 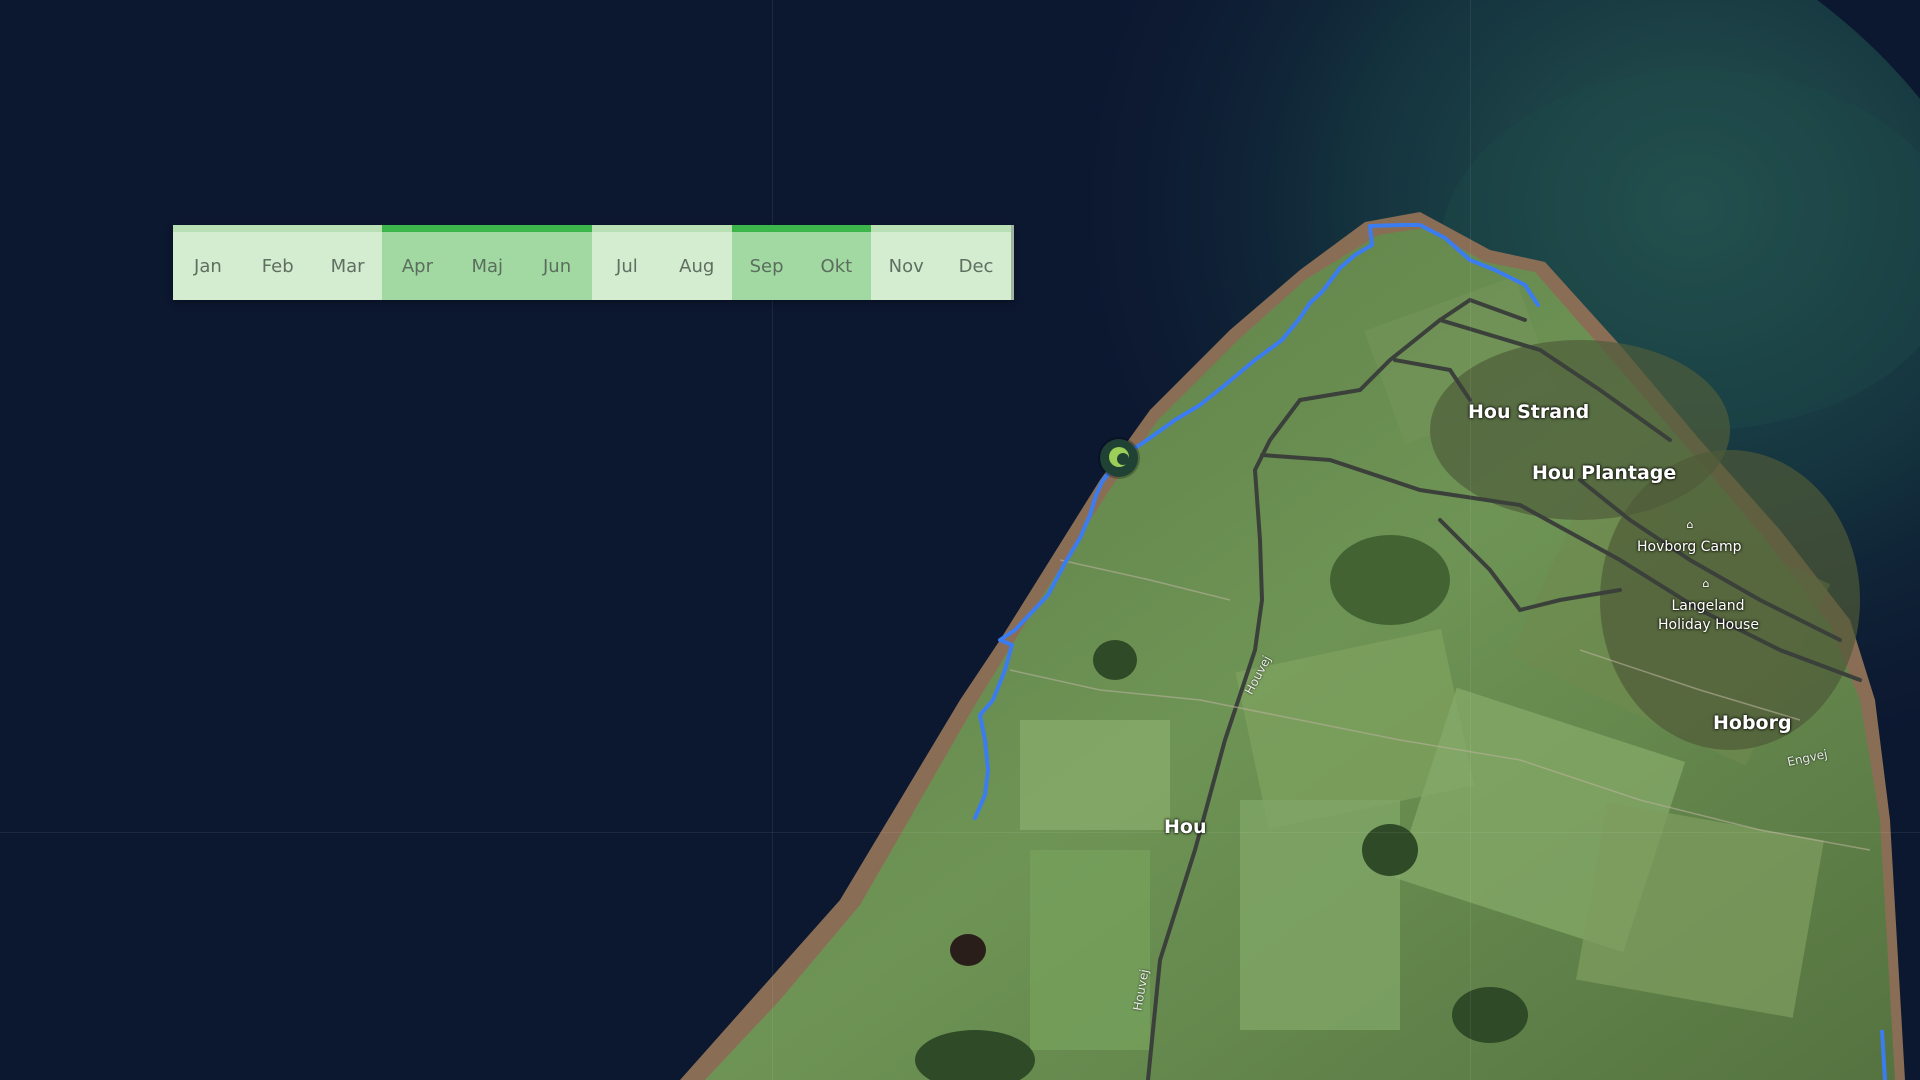 What do you see at coordinates (1604, 473) in the screenshot?
I see `place-label-hou-plantage: Hou Plantage` at bounding box center [1604, 473].